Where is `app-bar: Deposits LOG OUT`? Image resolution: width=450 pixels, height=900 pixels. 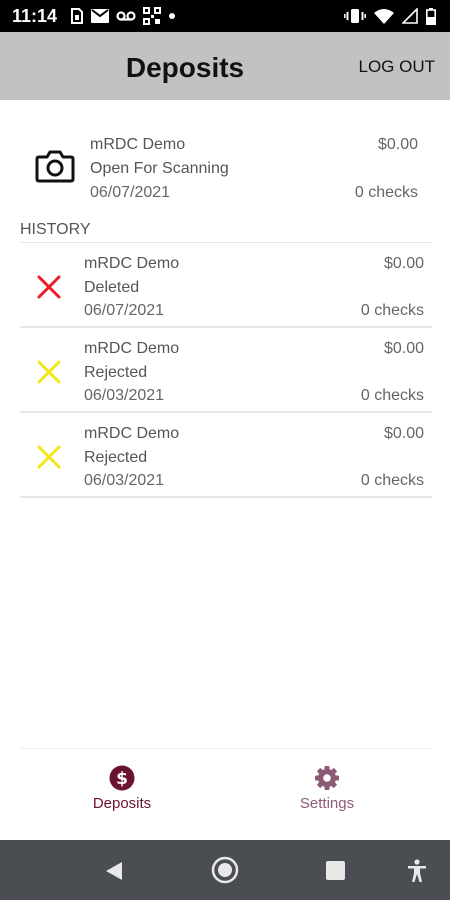 app-bar: Deposits LOG OUT is located at coordinates (225, 66).